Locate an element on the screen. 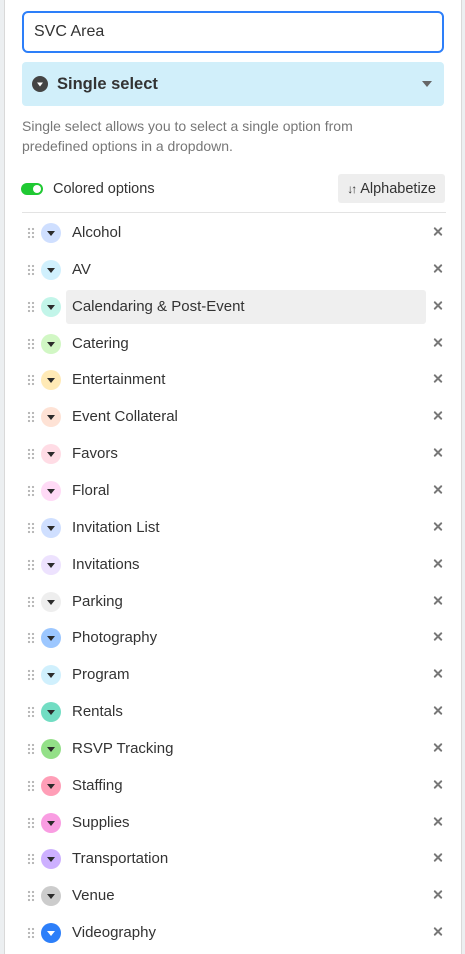  option-row: Invitation List is located at coordinates (234, 527).